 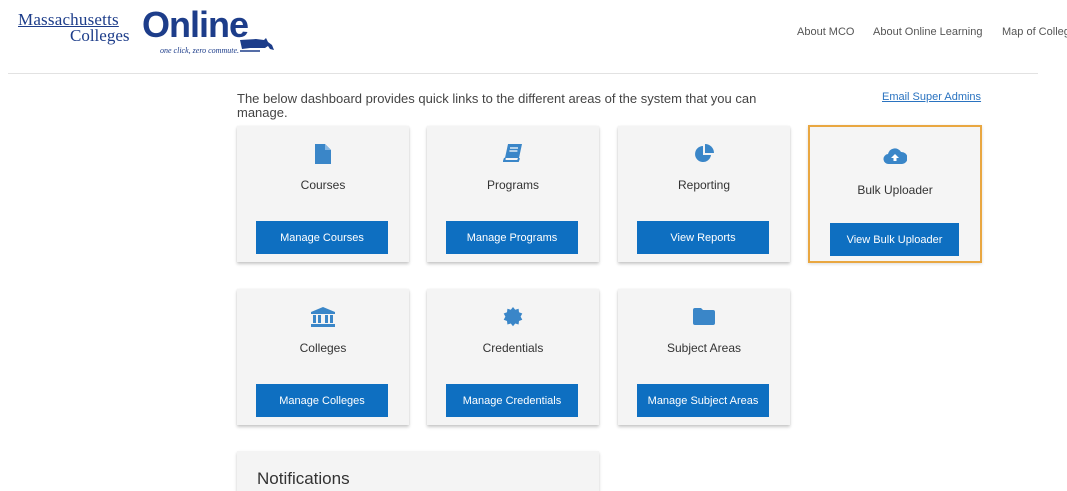 I want to click on folder-icon, so click(x=704, y=317).